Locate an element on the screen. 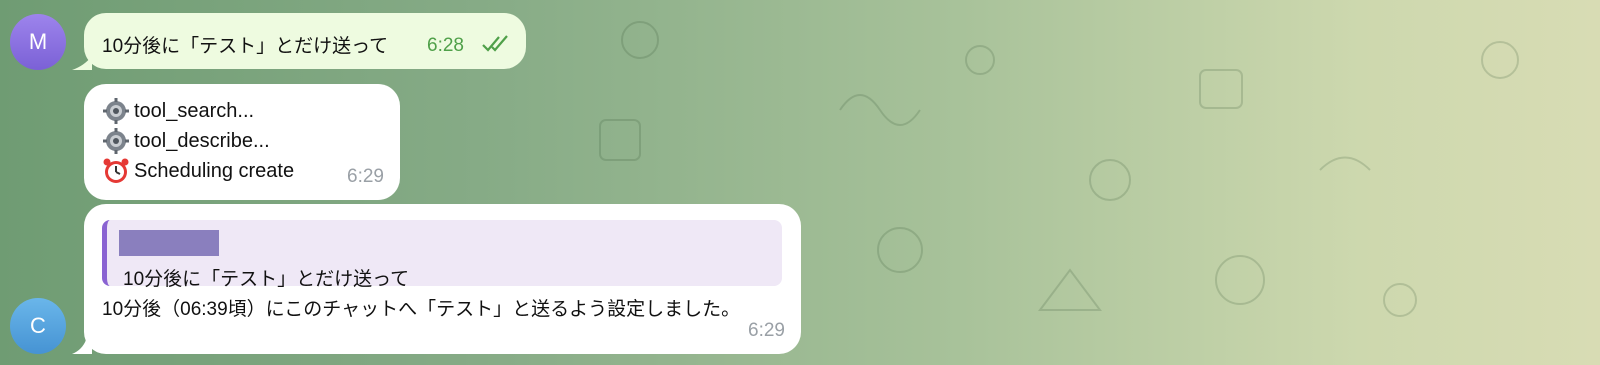  double-check-icon is located at coordinates (495, 43).